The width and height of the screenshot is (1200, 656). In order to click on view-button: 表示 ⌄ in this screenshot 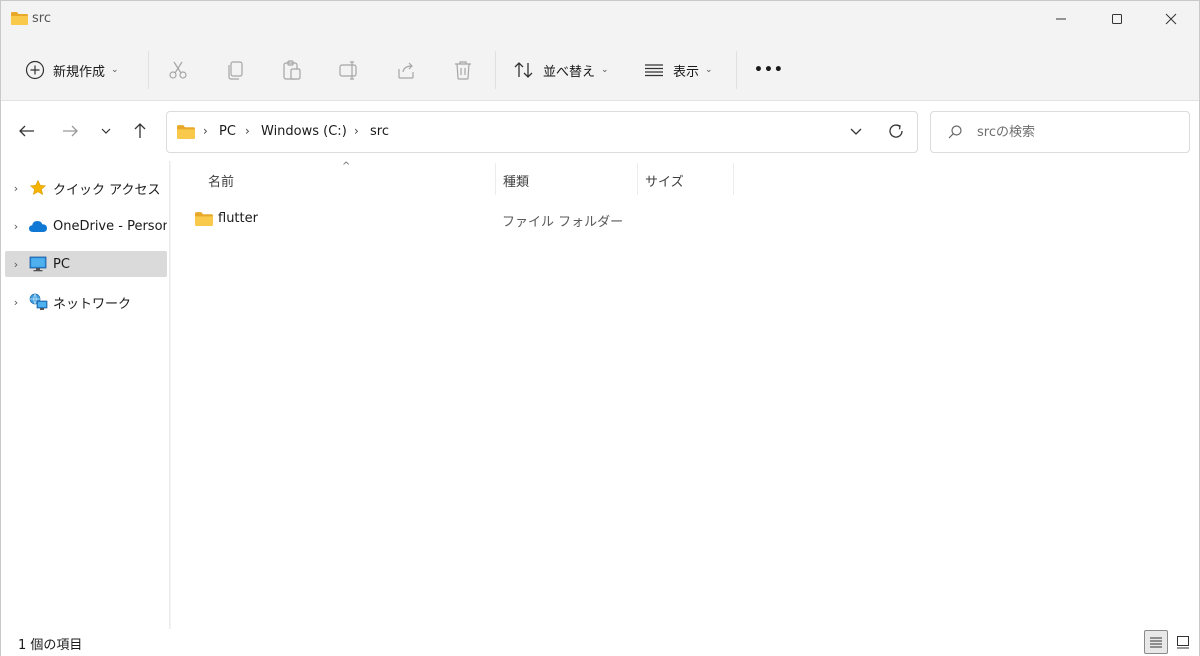, I will do `click(678, 70)`.